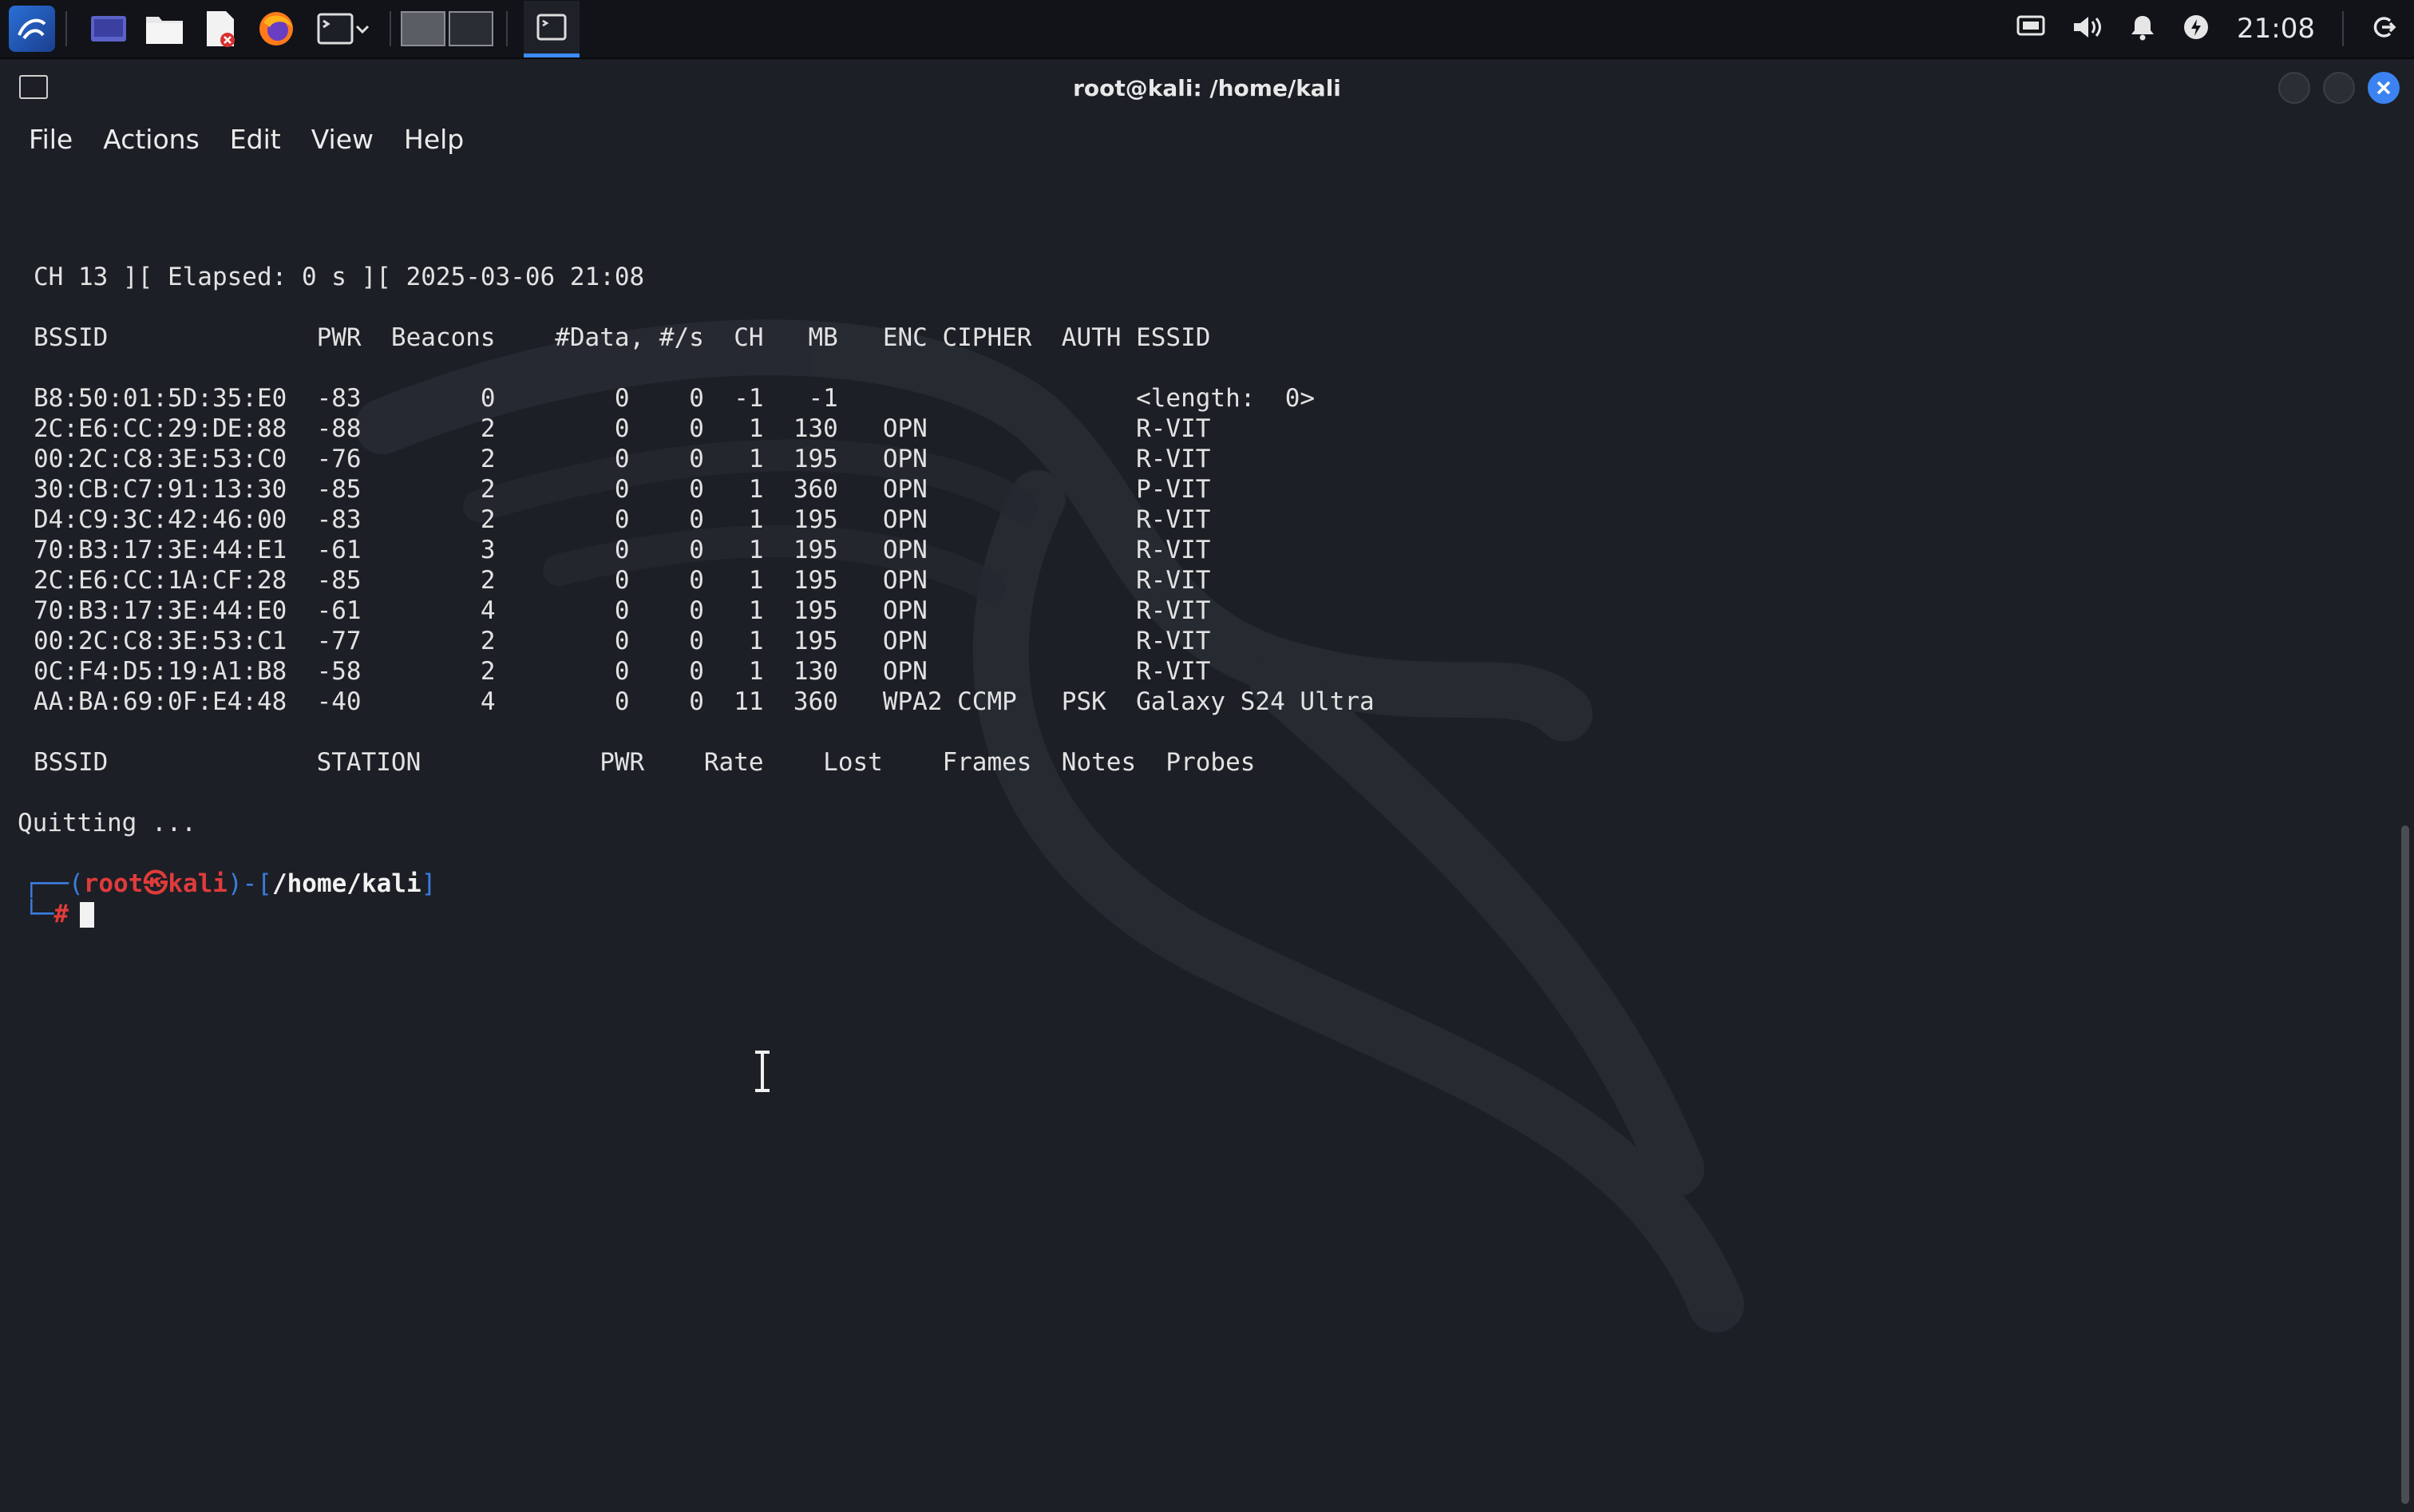 The width and height of the screenshot is (2414, 1512). What do you see at coordinates (434, 139) in the screenshot?
I see `menu-help: Help` at bounding box center [434, 139].